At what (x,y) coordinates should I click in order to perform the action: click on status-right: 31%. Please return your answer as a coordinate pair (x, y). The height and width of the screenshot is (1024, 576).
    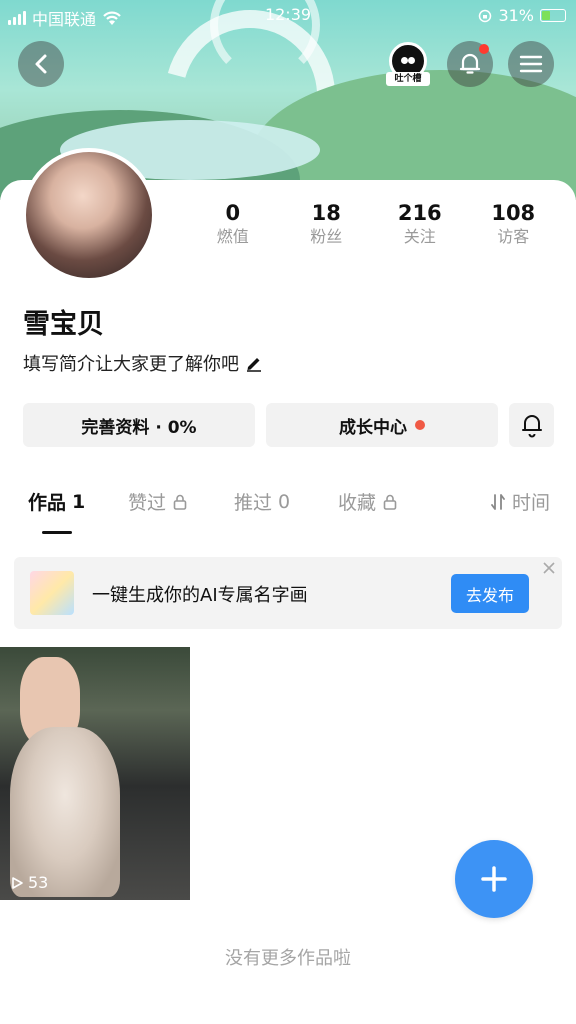
    Looking at the image, I should click on (522, 15).